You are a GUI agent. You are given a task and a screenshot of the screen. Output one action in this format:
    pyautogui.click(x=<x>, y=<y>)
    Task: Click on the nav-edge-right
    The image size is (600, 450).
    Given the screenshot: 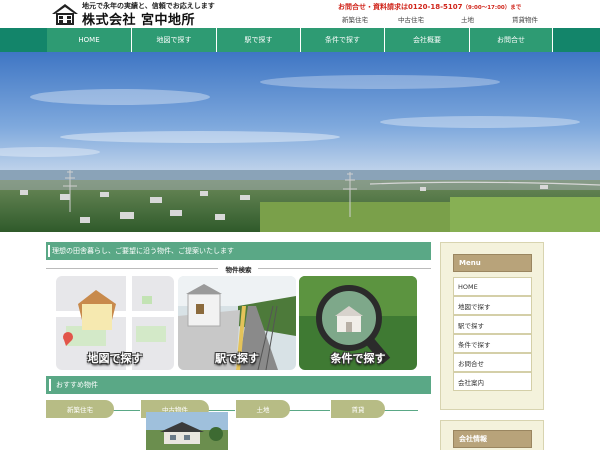 What is the action you would take?
    pyautogui.click(x=576, y=40)
    